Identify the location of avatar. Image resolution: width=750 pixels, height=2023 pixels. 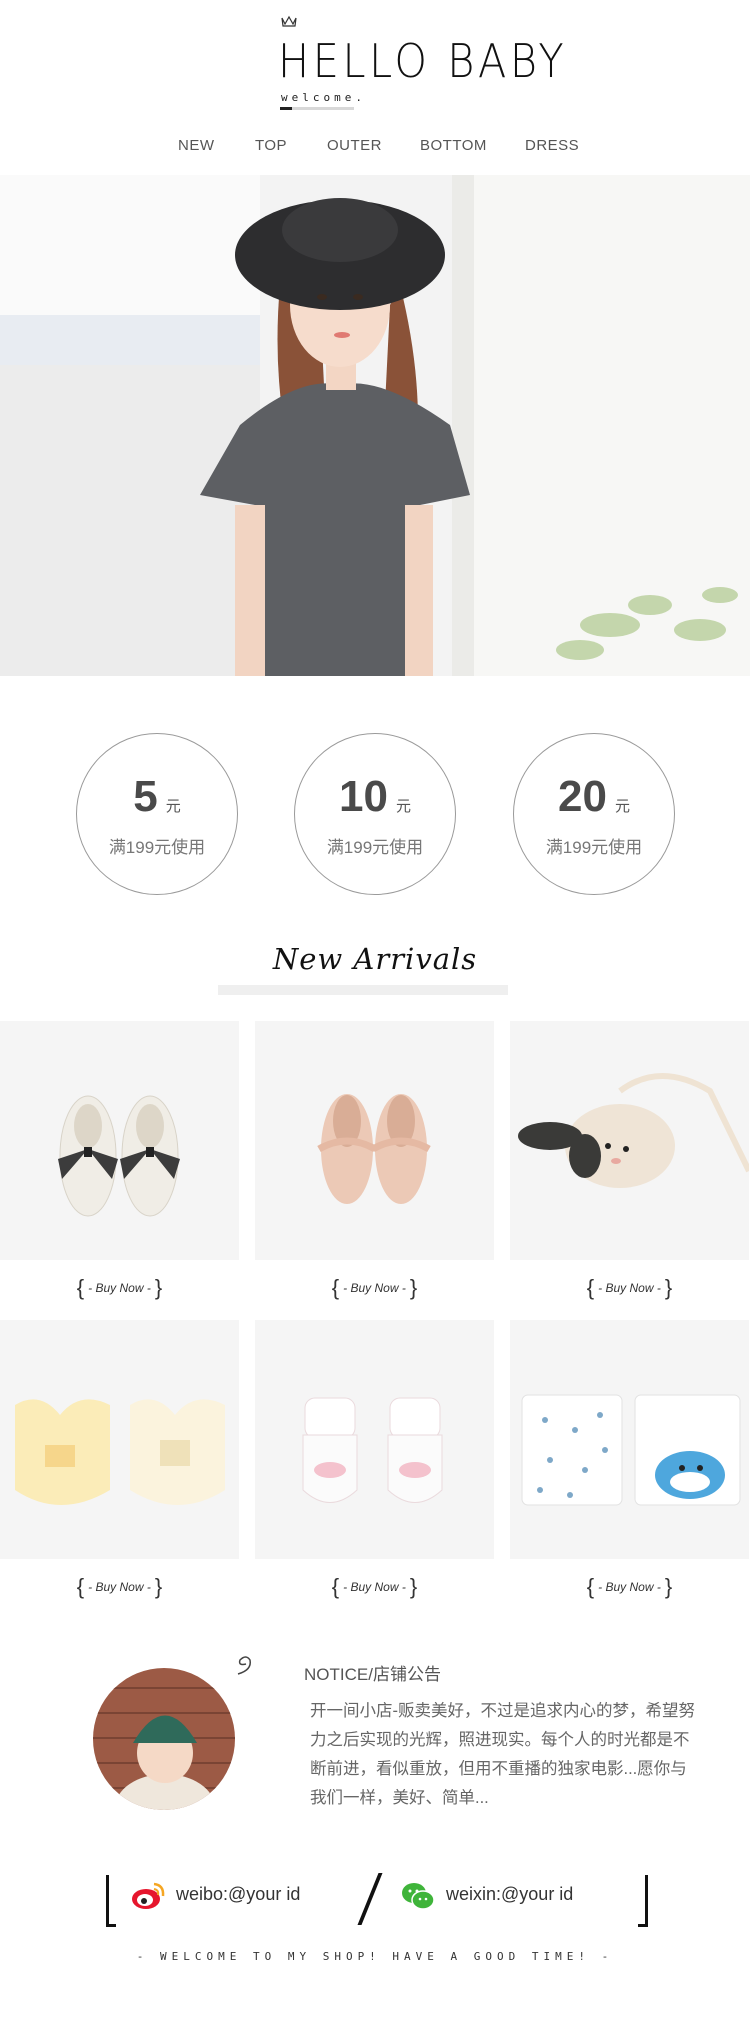
(164, 1739).